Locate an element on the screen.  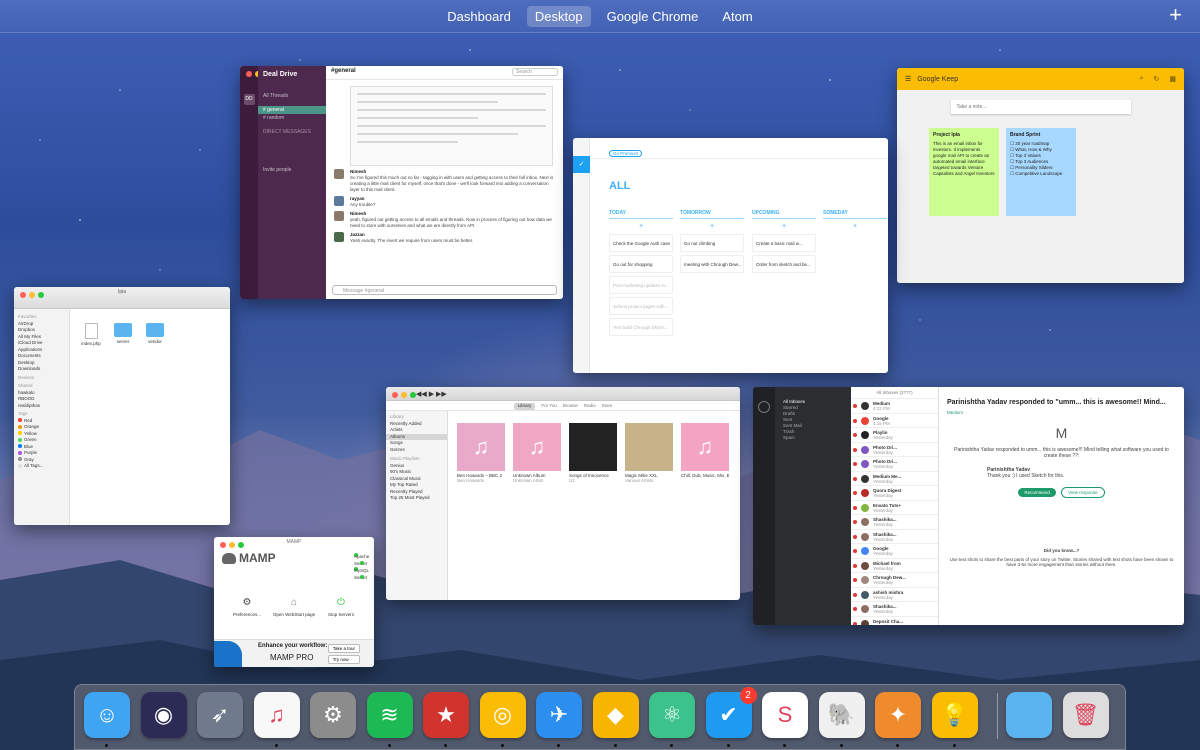
message-row: Google 4:15 PM is located at coordinates (894, 421).